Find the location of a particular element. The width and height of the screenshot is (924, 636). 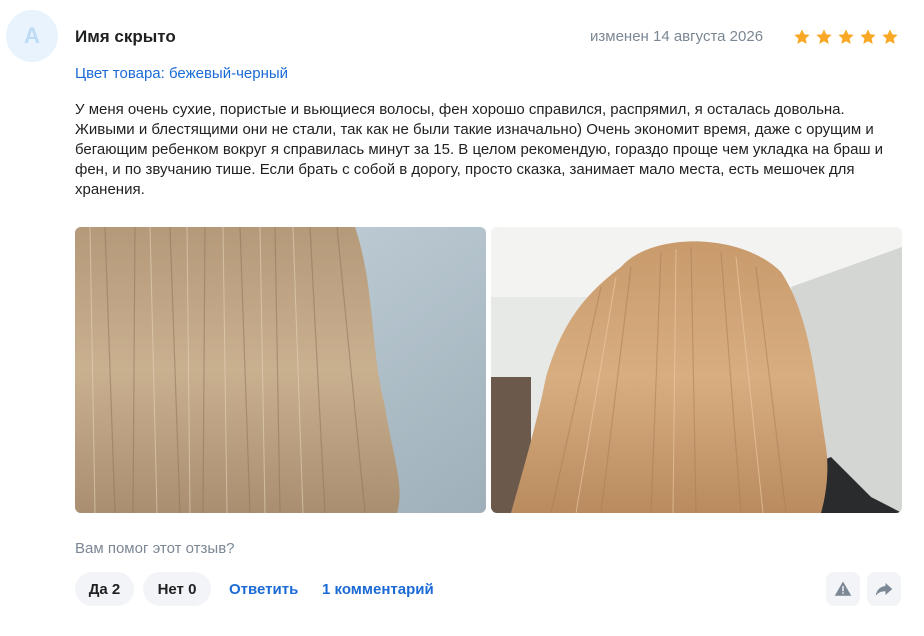

rating-stars is located at coordinates (846, 37).